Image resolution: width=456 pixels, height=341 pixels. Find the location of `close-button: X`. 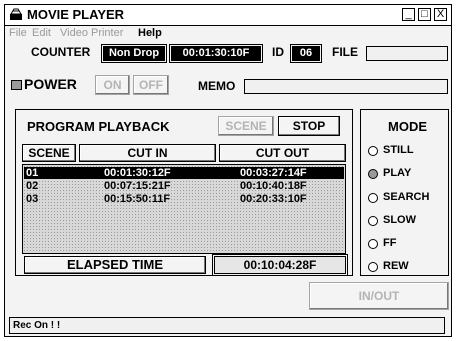

close-button: X is located at coordinates (440, 14).